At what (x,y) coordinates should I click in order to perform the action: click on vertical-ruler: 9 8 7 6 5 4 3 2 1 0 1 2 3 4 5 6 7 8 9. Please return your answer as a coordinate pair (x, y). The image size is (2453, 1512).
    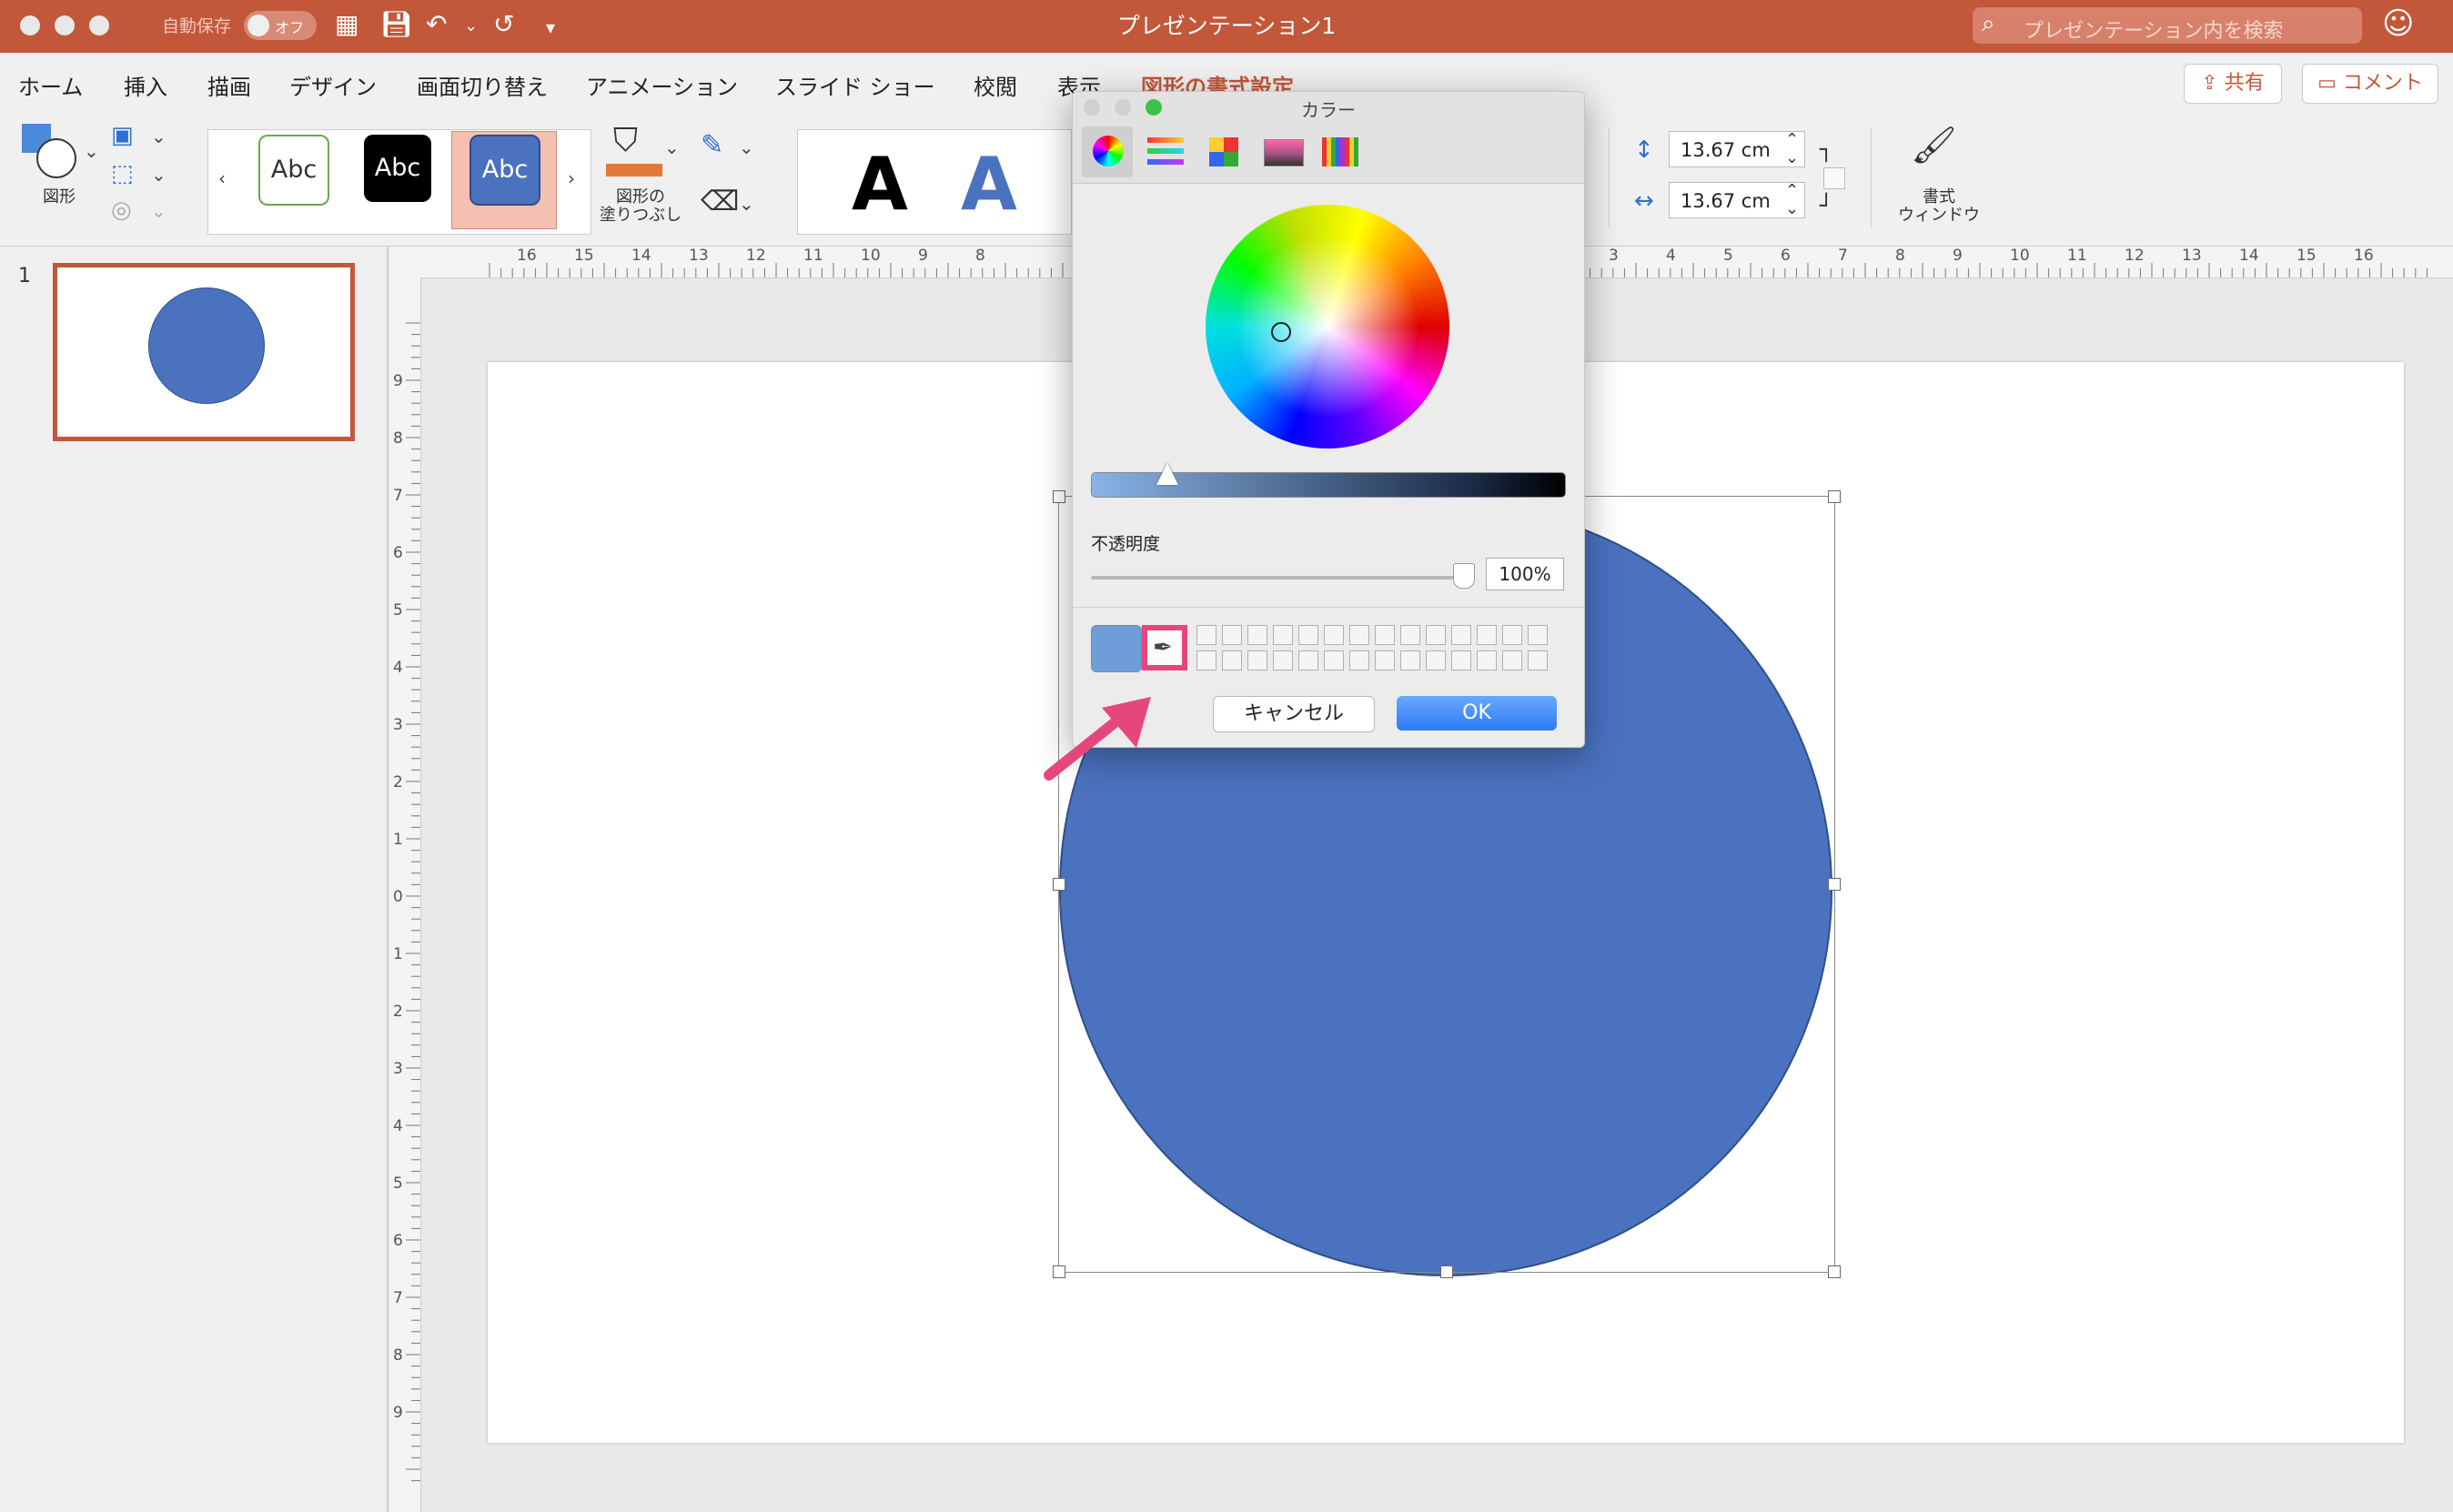
    Looking at the image, I should click on (405, 895).